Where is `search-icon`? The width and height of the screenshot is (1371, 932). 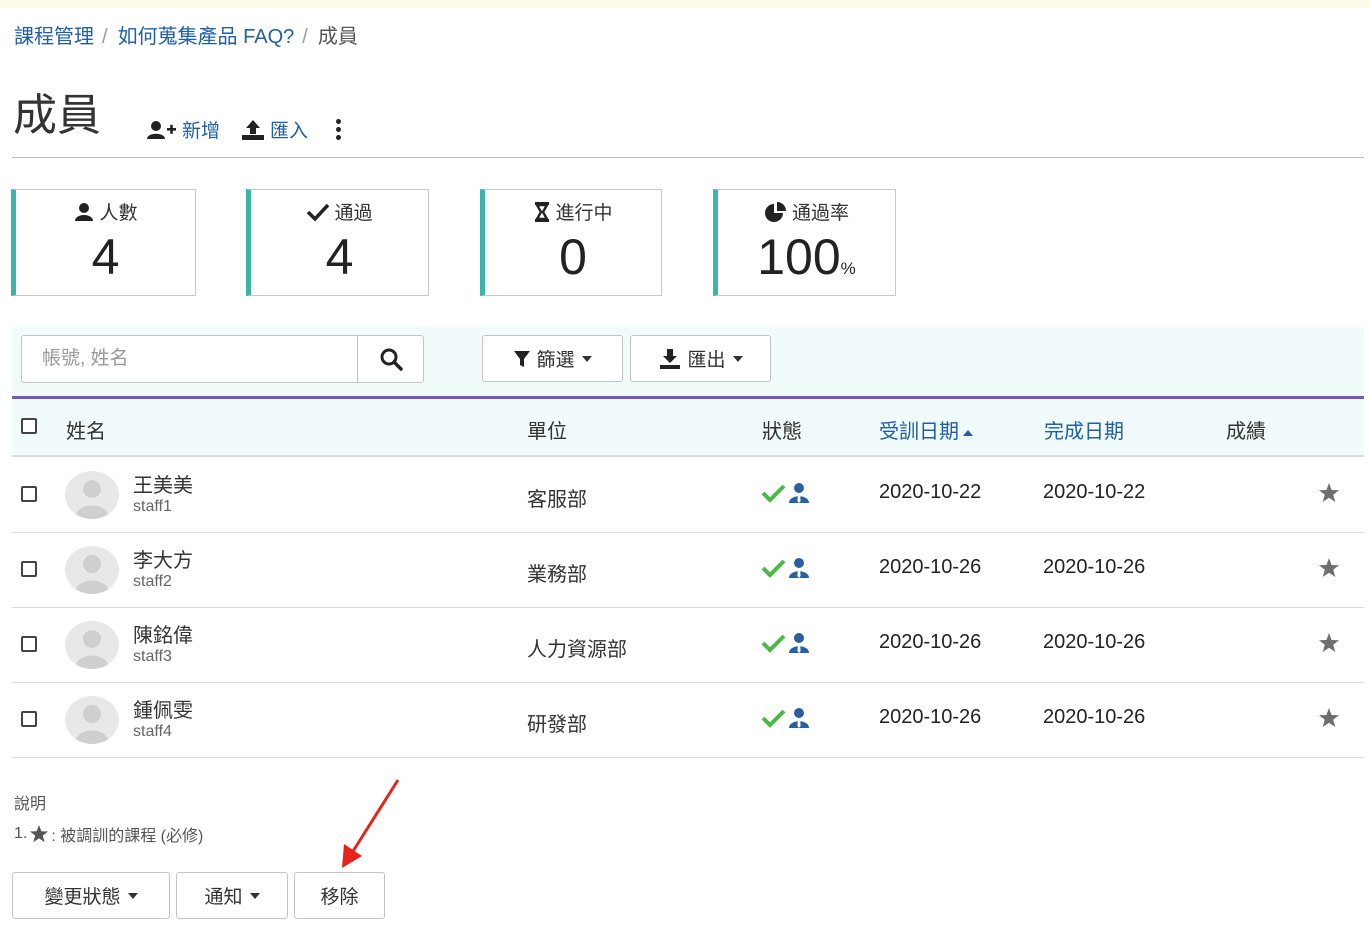 search-icon is located at coordinates (391, 359).